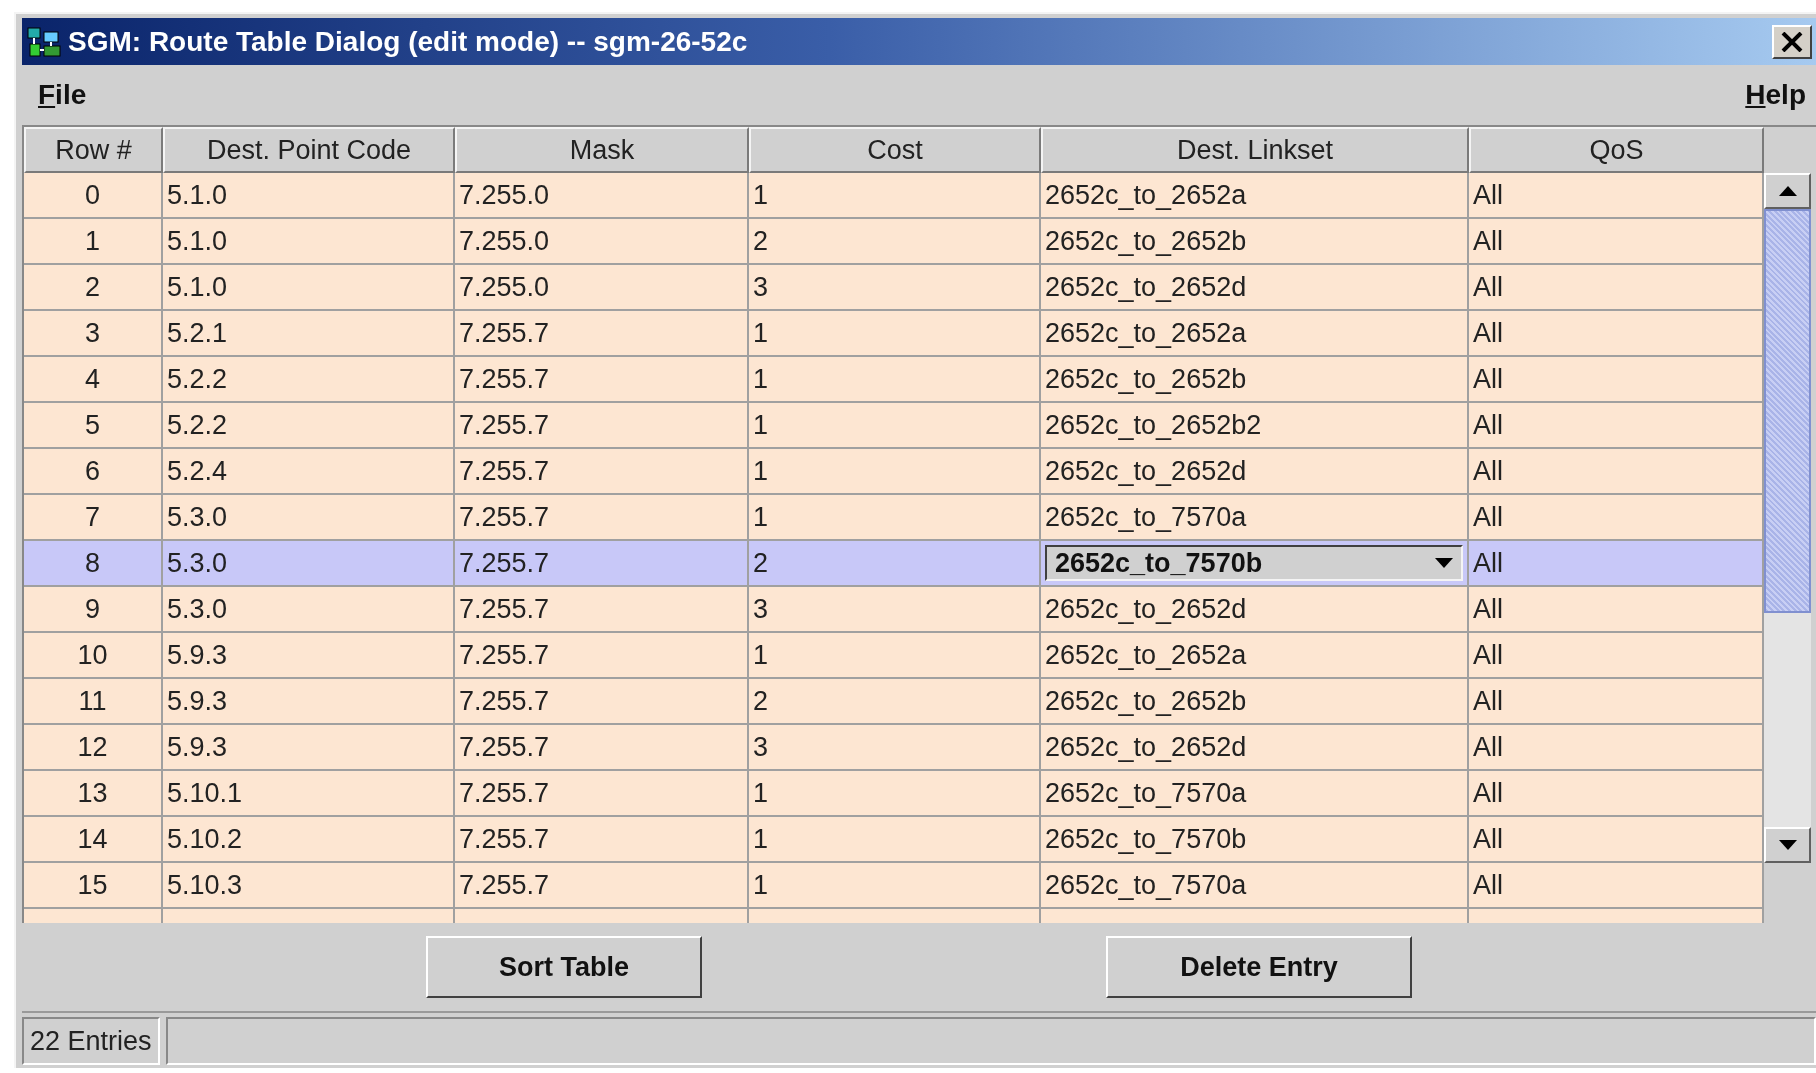  What do you see at coordinates (93, 702) in the screenshot?
I see `table-cell: 11` at bounding box center [93, 702].